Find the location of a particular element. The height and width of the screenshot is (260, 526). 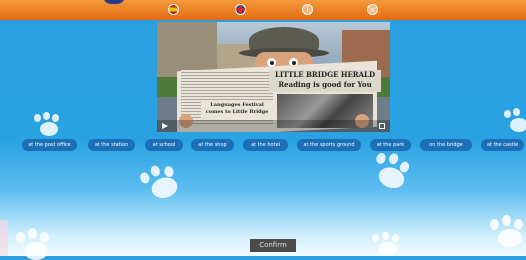

video-controls is located at coordinates (273, 126).